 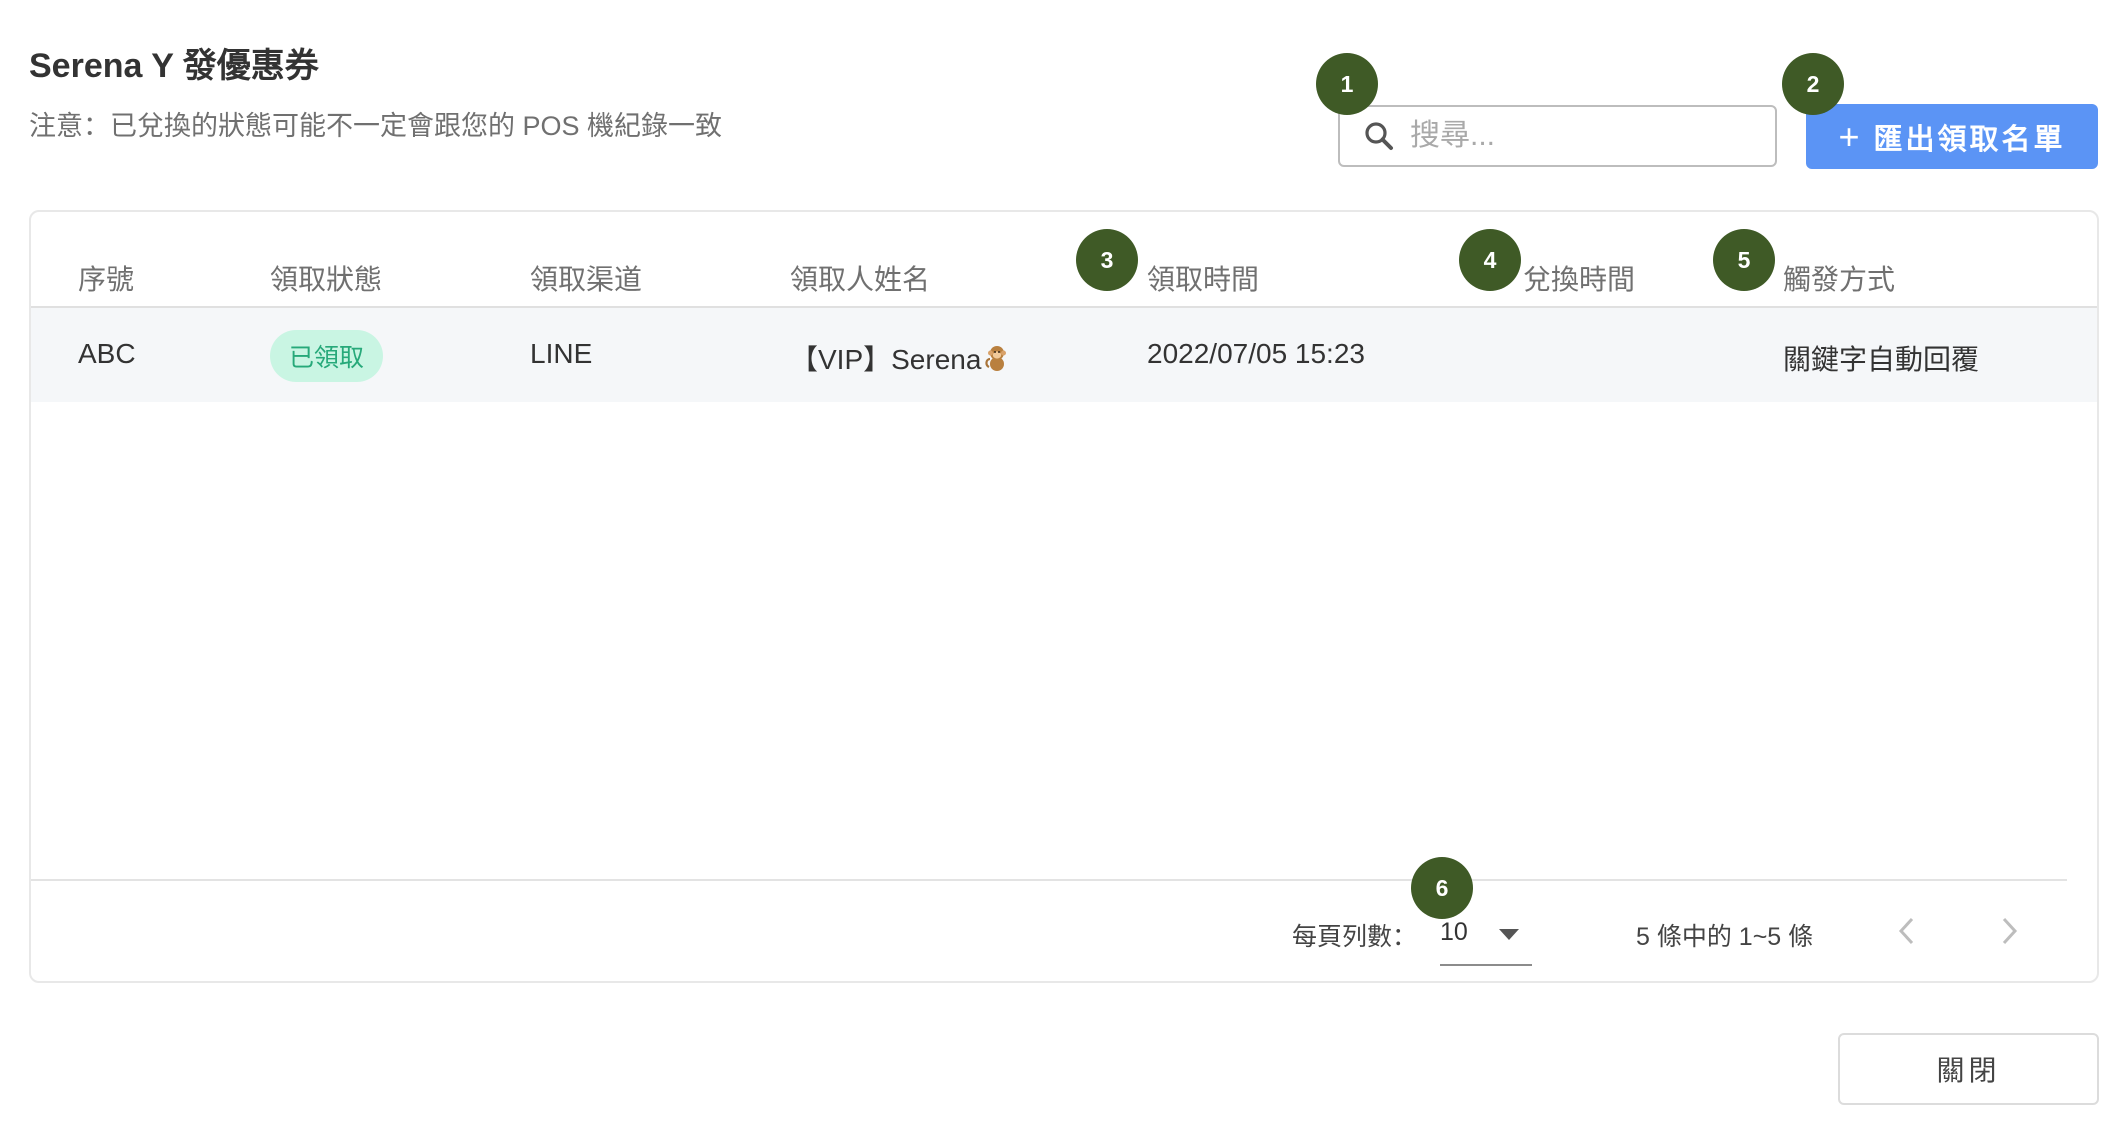 I want to click on cell-received-time: 2022/07/05 15:23, so click(x=1256, y=353).